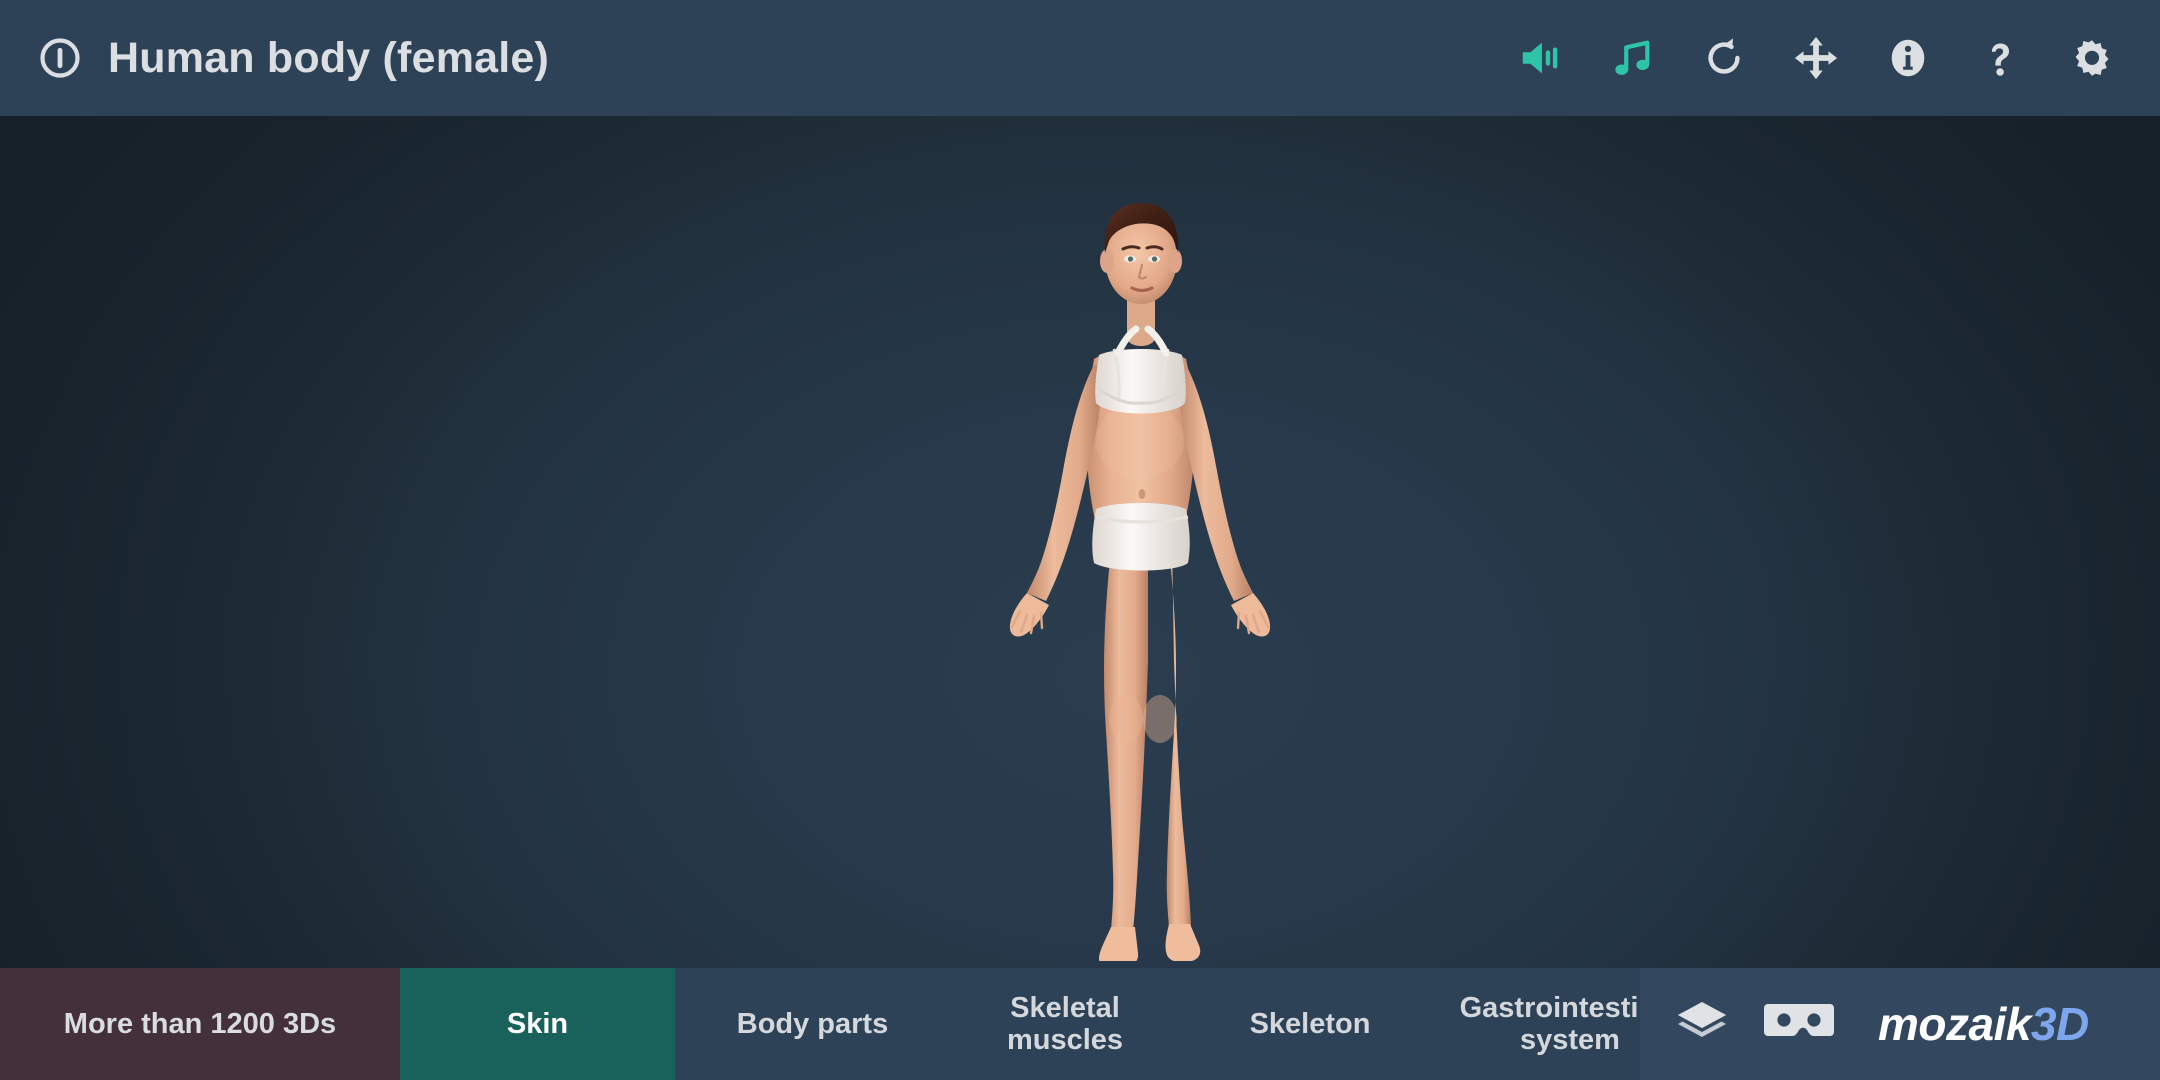  Describe the element at coordinates (1540, 1024) in the screenshot. I see `nav-tab-gastrointestinal-system: Gastrointestinal system` at that location.